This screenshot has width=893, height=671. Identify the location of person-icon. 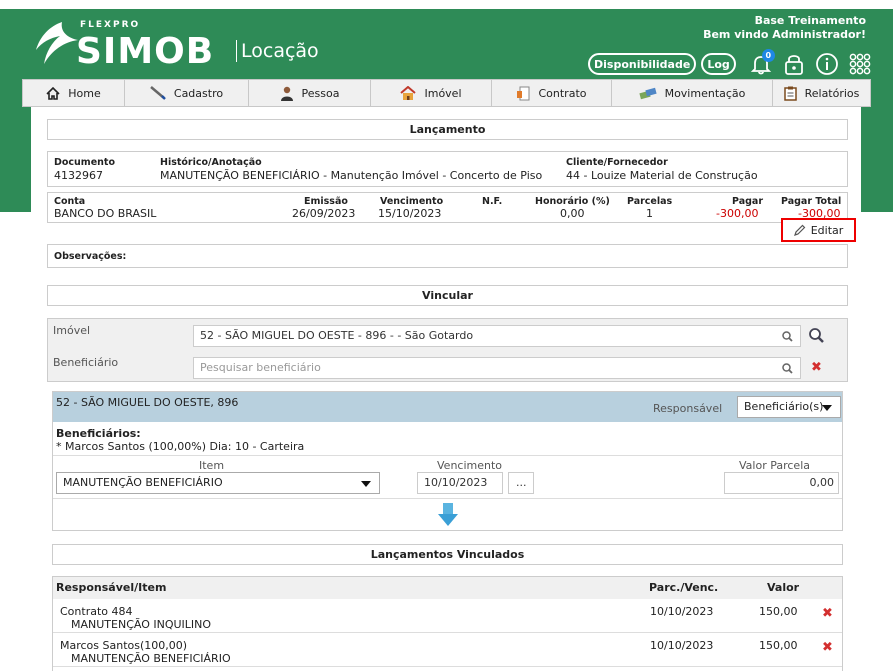
(286, 93).